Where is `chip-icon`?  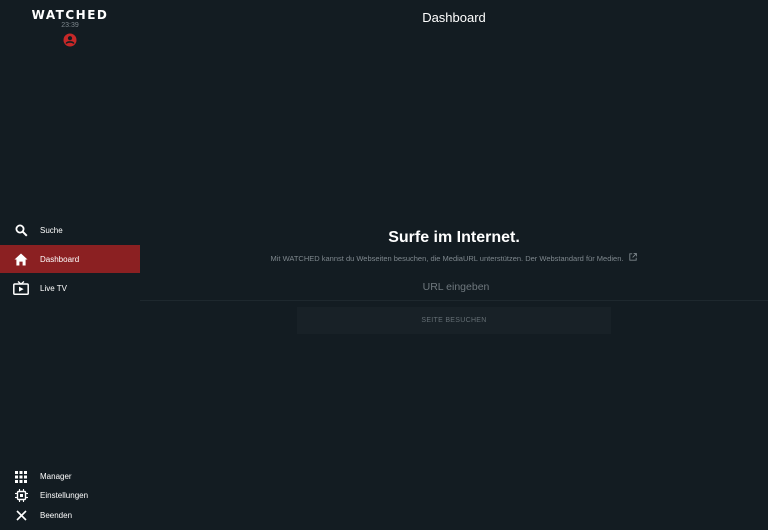 chip-icon is located at coordinates (21, 496).